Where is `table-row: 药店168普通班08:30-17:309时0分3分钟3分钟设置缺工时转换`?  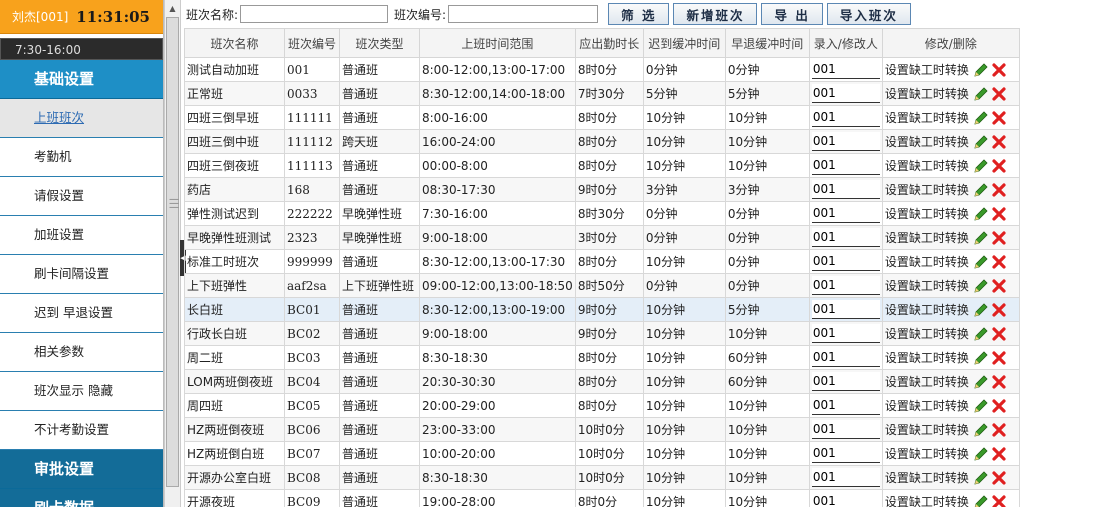
table-row: 药店168普通班08:30-17:309时0分3分钟3分钟设置缺工时转换 is located at coordinates (602, 189).